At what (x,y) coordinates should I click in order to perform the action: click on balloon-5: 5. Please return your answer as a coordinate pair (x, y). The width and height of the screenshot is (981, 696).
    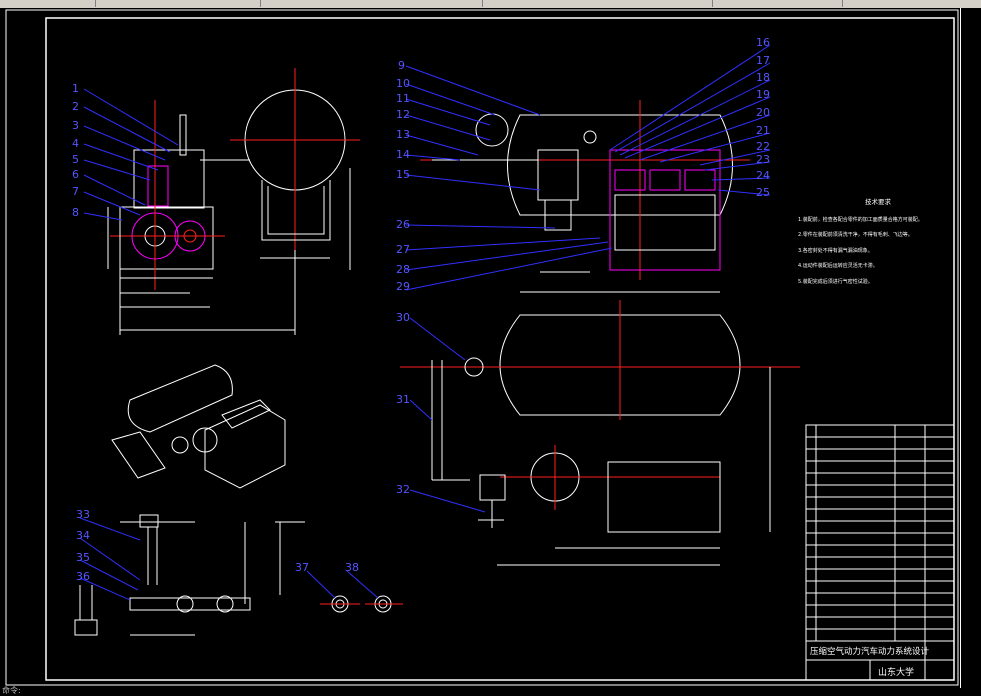
    Looking at the image, I should click on (75, 159).